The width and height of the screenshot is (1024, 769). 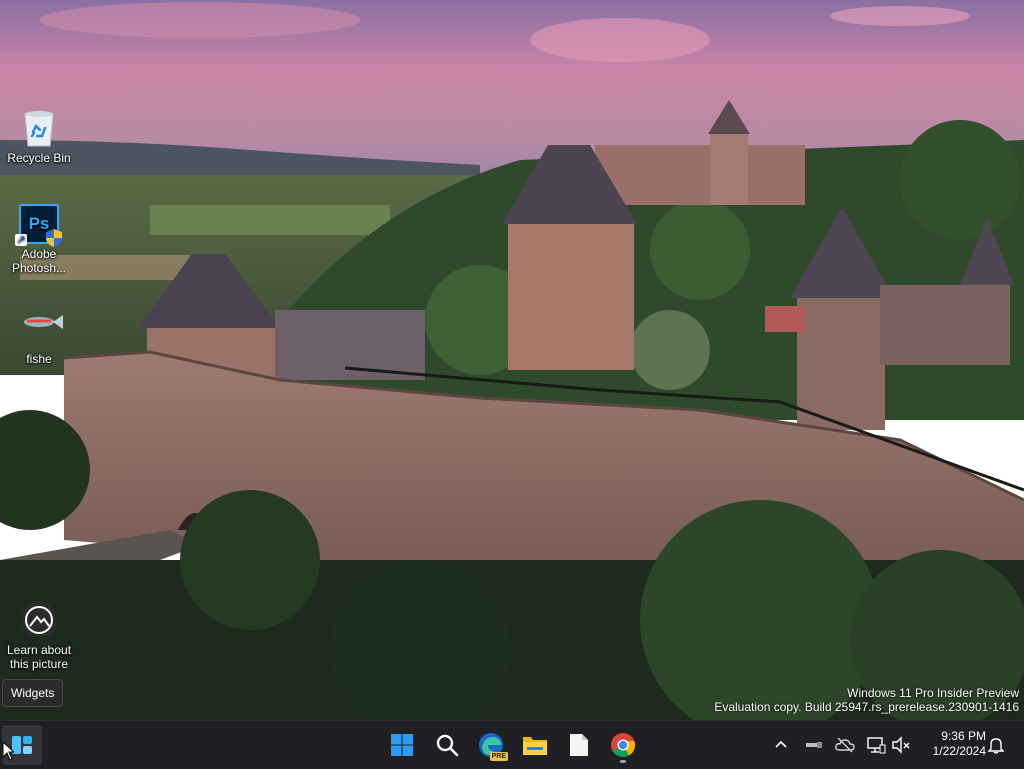 What do you see at coordinates (512, 744) in the screenshot?
I see `taskbar: PRE 9:36 PM 1/22/2024` at bounding box center [512, 744].